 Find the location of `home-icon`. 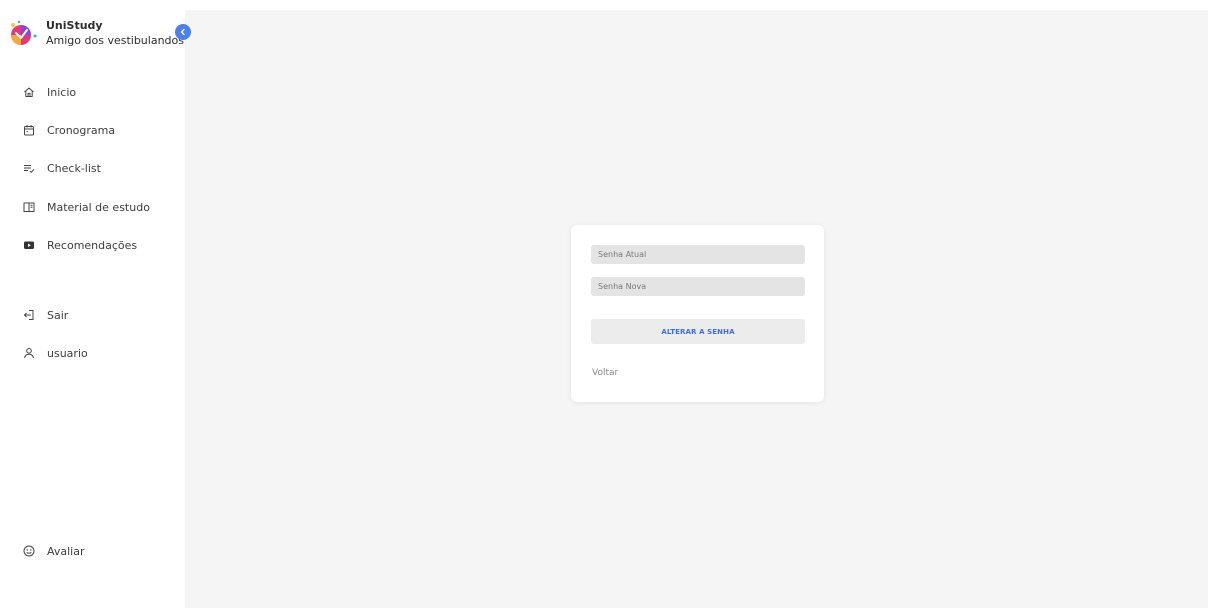

home-icon is located at coordinates (29, 92).